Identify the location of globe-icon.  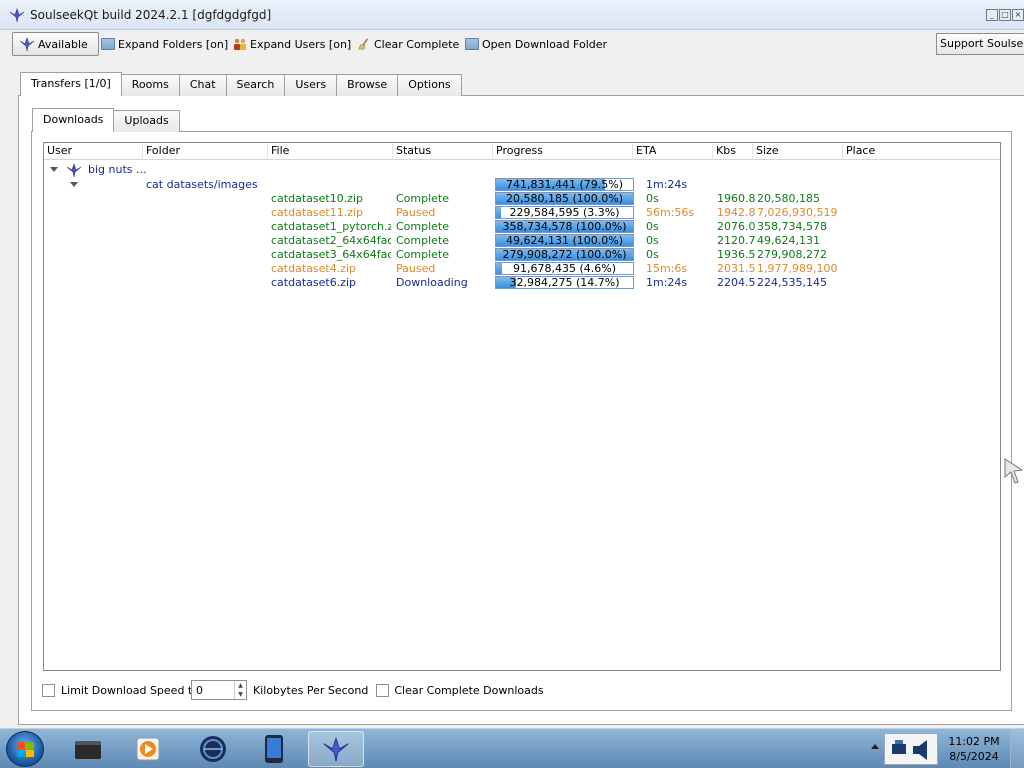
(213, 749).